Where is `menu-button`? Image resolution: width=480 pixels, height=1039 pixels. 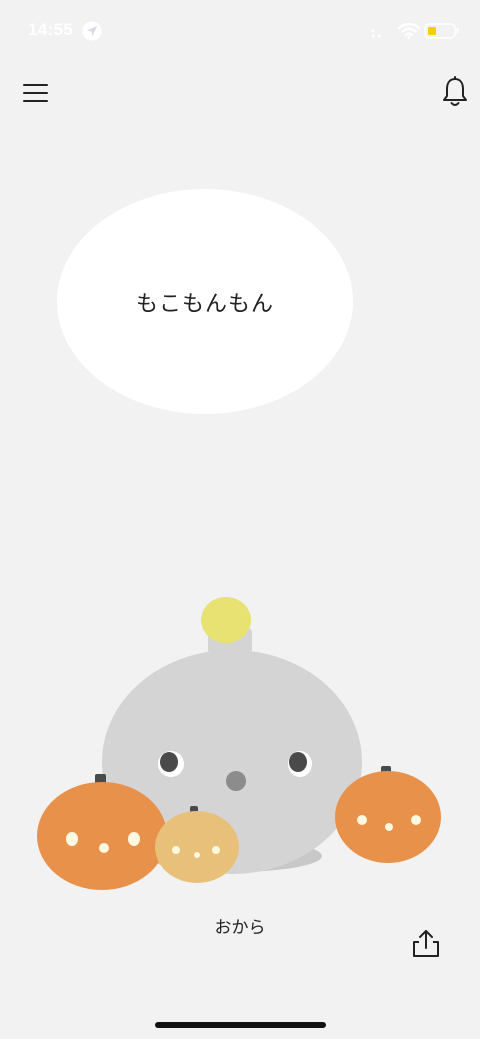 menu-button is located at coordinates (35, 93).